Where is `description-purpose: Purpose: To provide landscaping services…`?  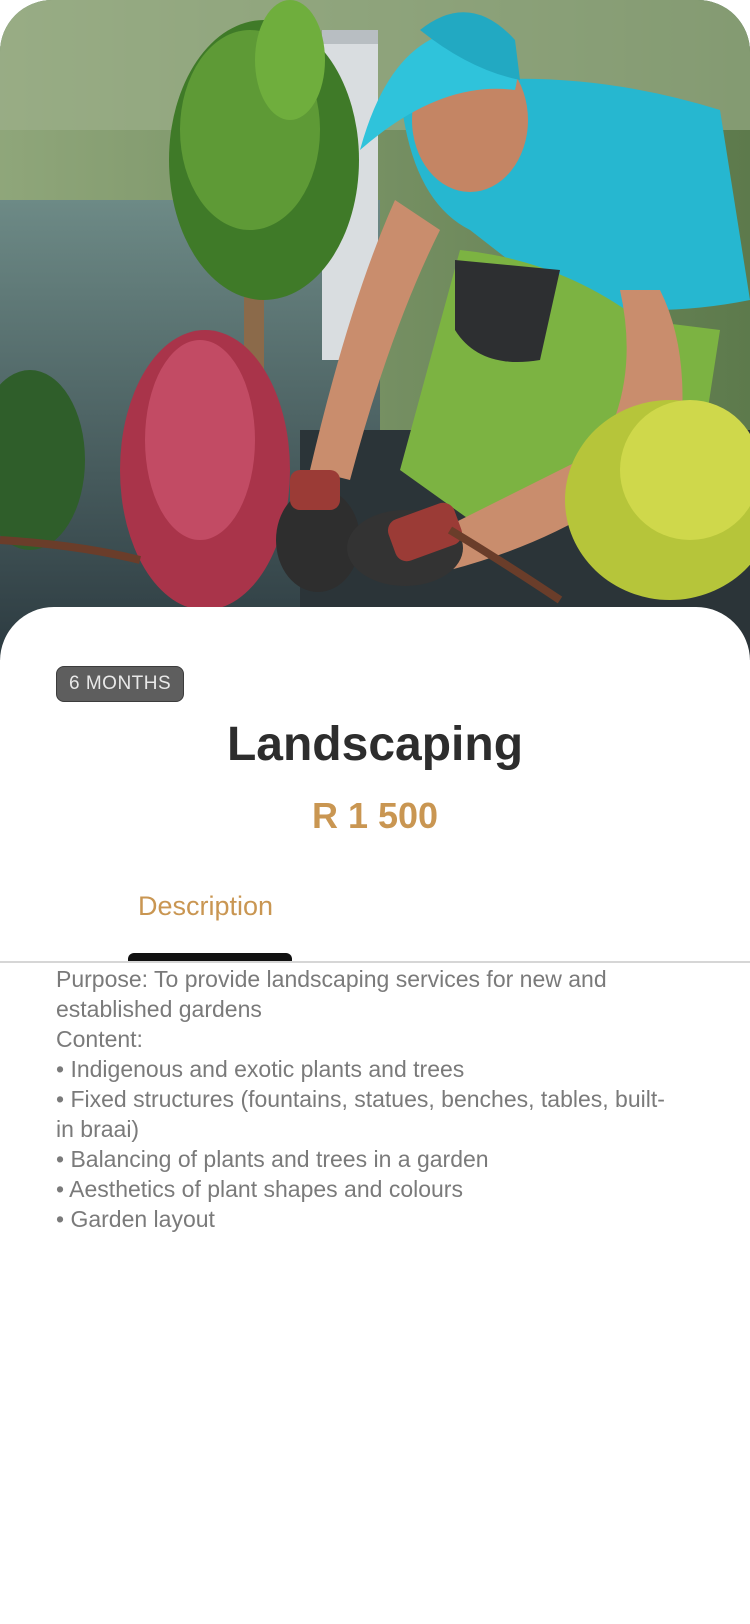
description-purpose: Purpose: To provide landscaping services… is located at coordinates (331, 994).